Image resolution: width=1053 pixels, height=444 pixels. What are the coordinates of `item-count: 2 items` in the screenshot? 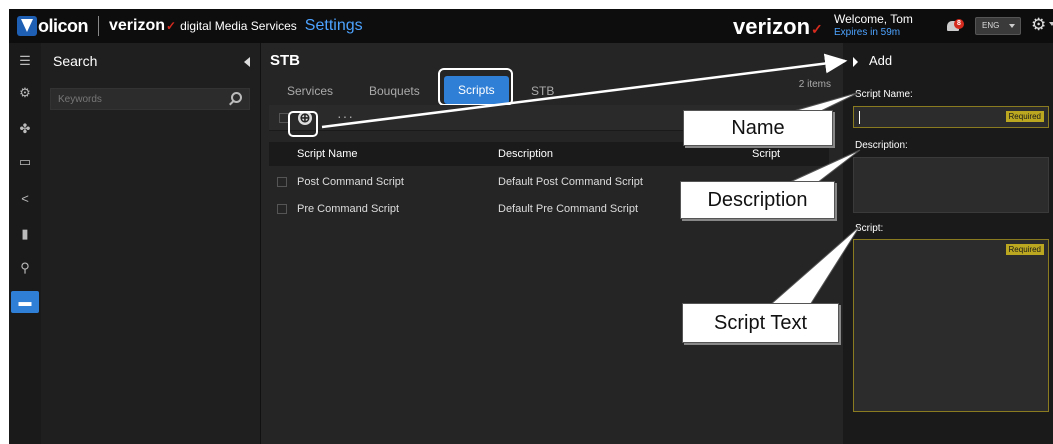 It's located at (814, 84).